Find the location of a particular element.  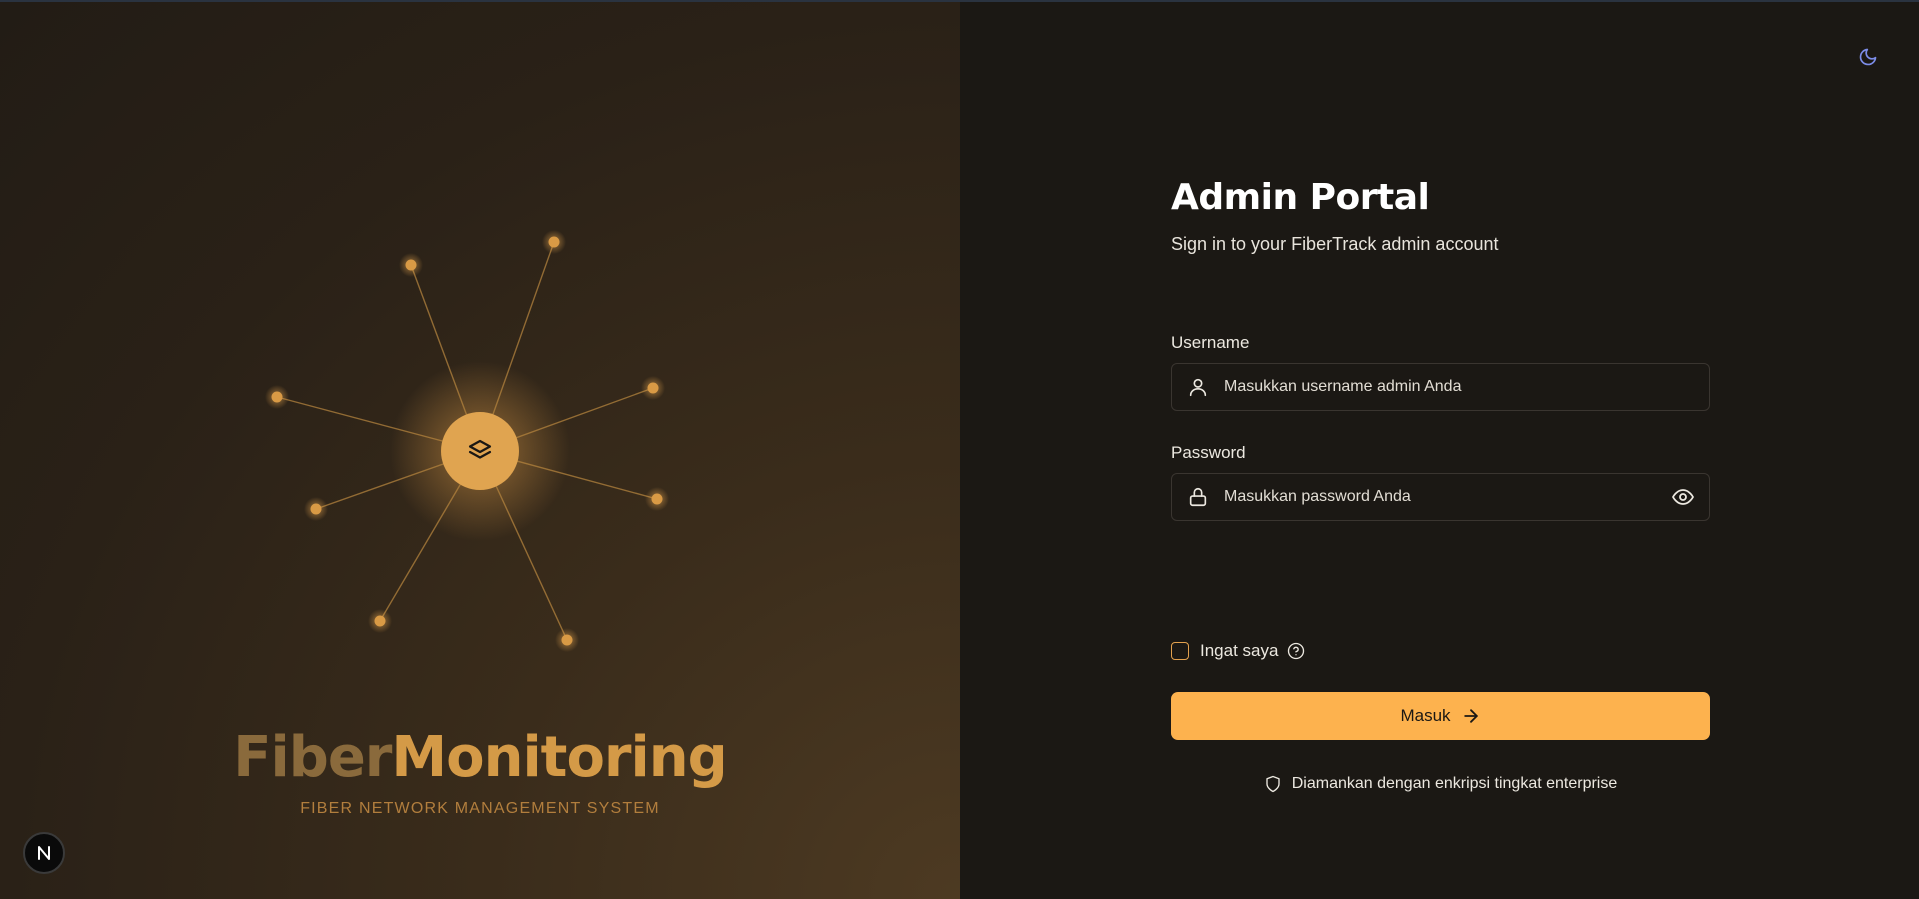

remember-me-label: Ingat saya is located at coordinates (1239, 651).